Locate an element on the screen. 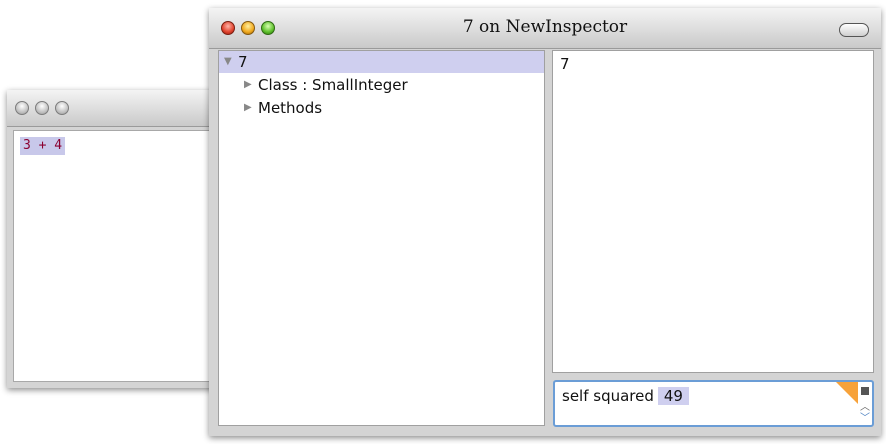 The image size is (886, 444). evaluation-input: self squared 49 ︿ ﹀ is located at coordinates (713, 403).